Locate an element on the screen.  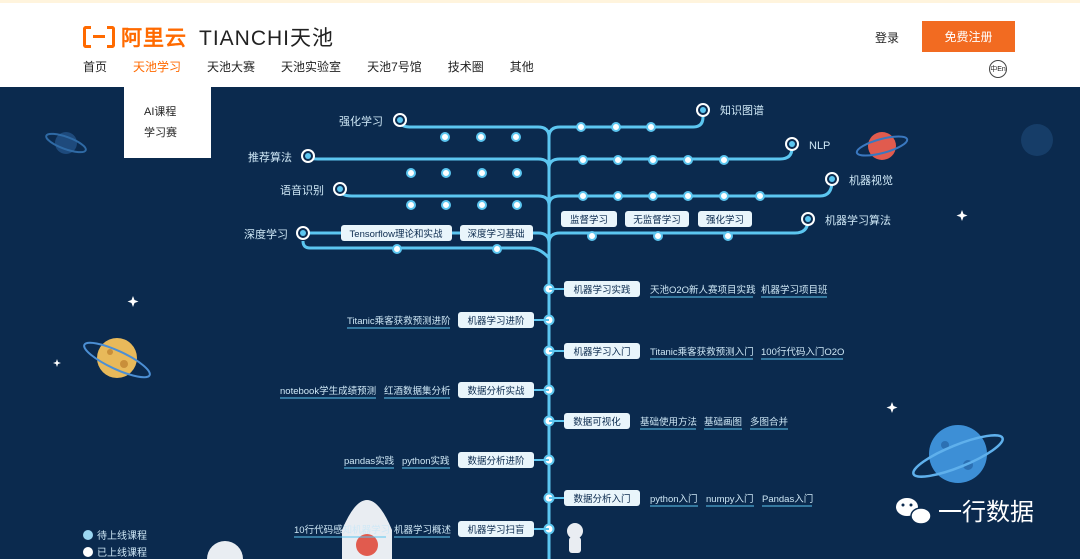
main-nav: 首页 天池学习 天池大赛 天池实验室 天池7号馆 技术圈 其他 is located at coordinates (321, 66).